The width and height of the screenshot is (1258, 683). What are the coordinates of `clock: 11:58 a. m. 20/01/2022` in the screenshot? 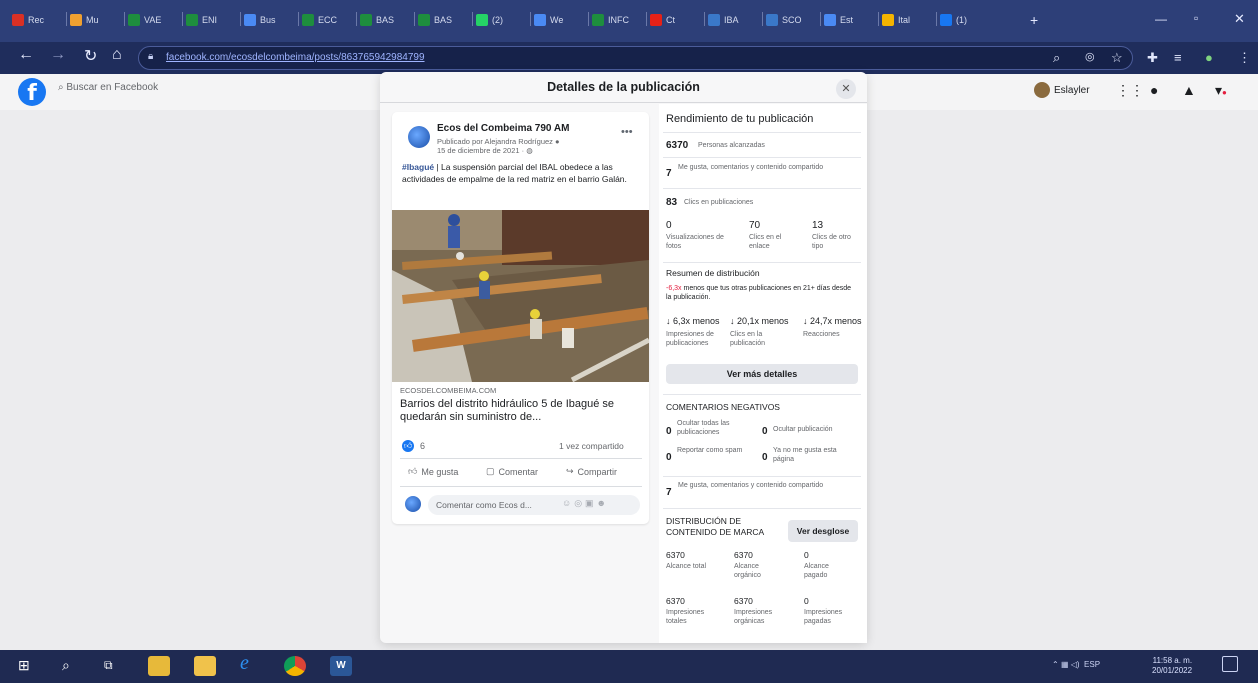 It's located at (1172, 666).